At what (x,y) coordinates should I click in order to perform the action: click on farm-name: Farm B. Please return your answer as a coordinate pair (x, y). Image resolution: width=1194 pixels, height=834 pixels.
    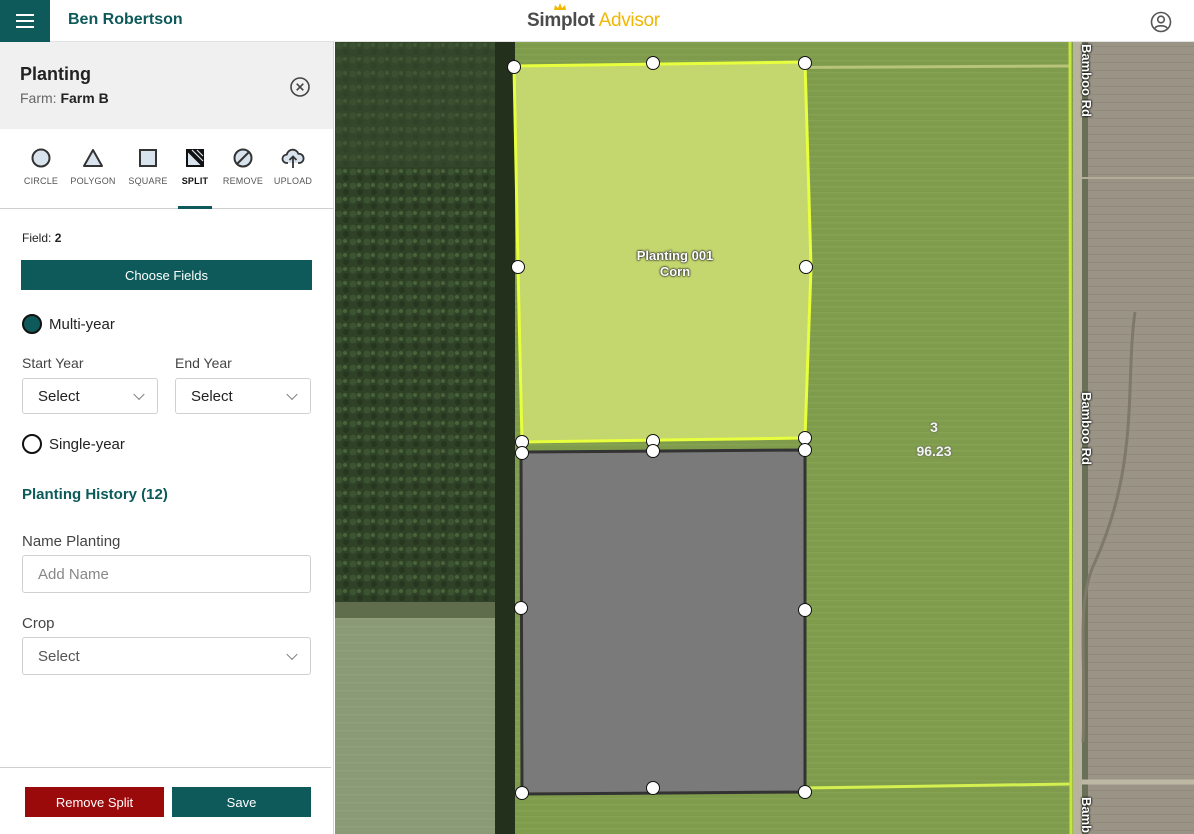
    Looking at the image, I should click on (84, 98).